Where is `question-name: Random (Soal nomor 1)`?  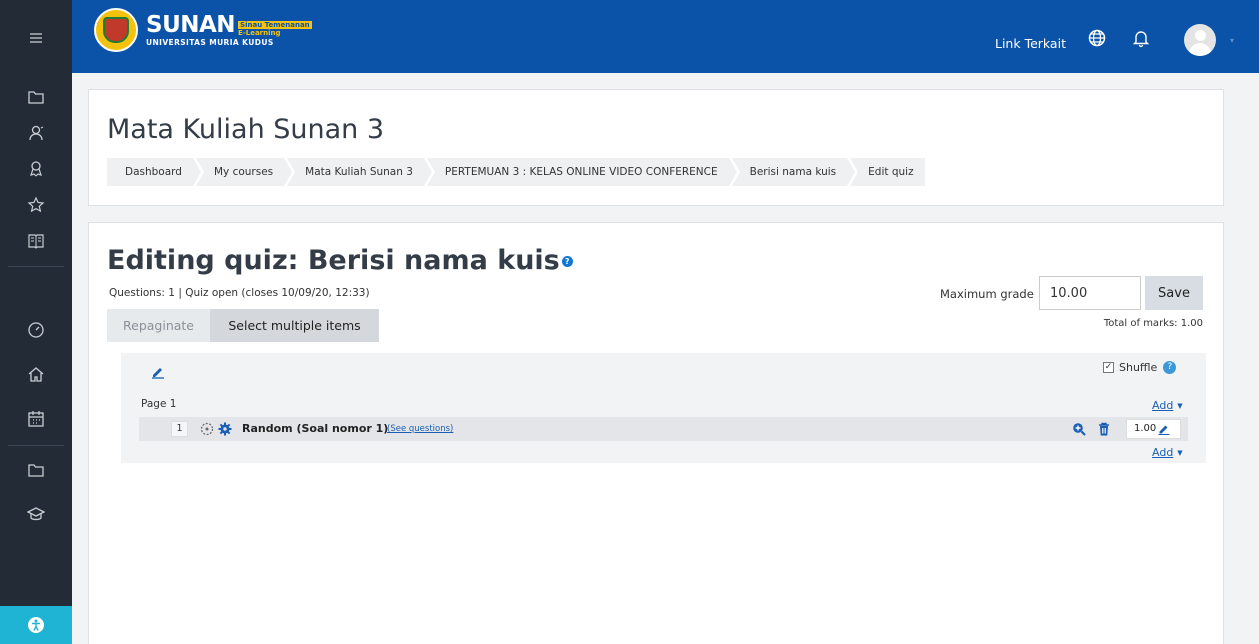
question-name: Random (Soal nomor 1) is located at coordinates (315, 428).